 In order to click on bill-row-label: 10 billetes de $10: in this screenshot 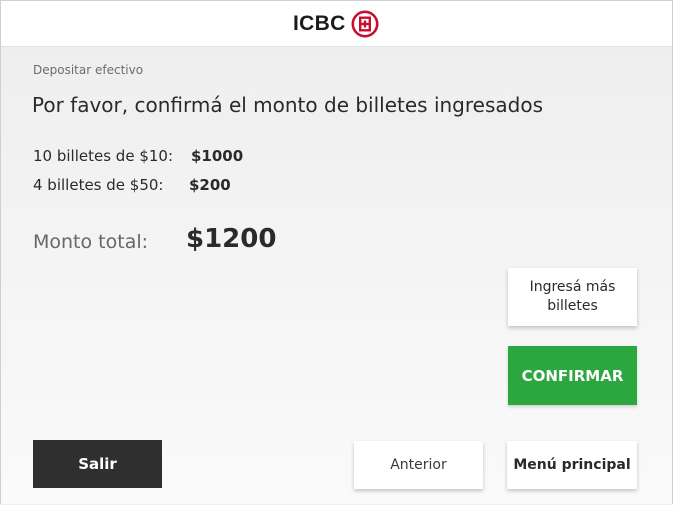, I will do `click(103, 156)`.